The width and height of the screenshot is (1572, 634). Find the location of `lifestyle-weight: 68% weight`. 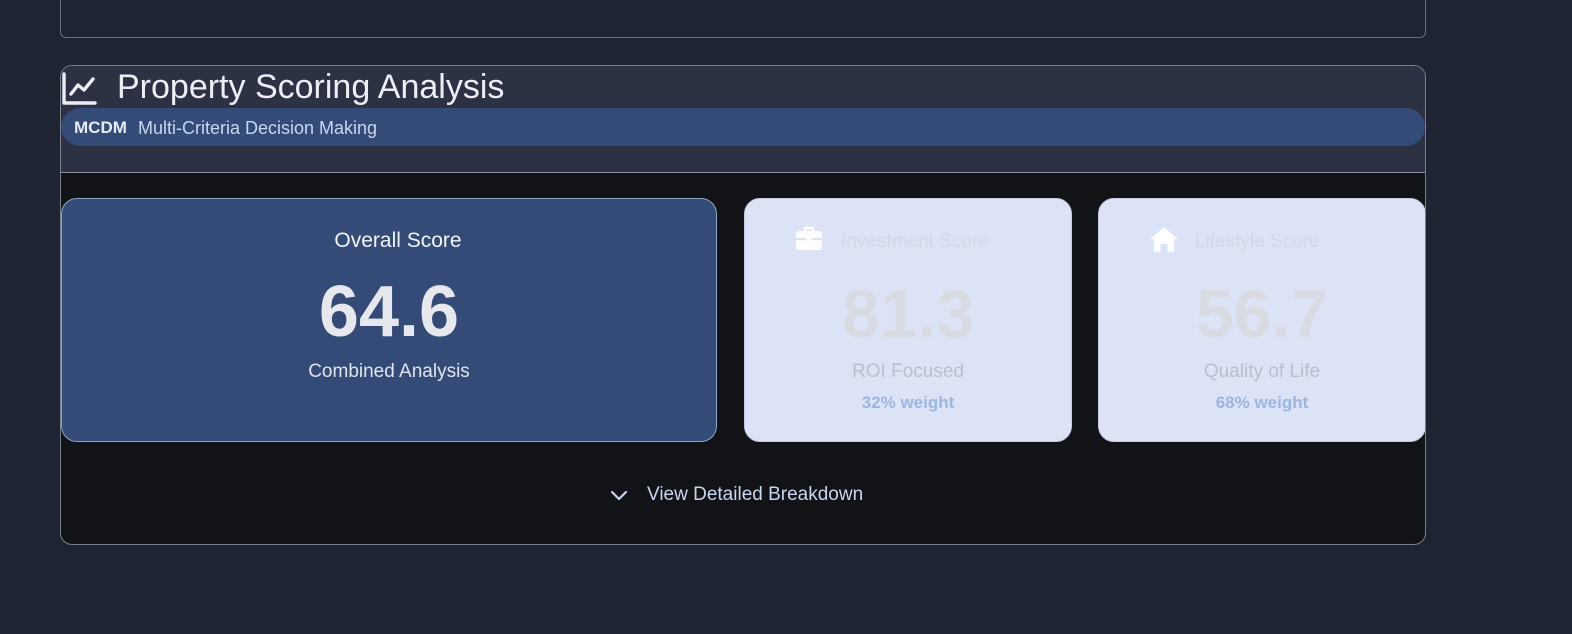

lifestyle-weight: 68% weight is located at coordinates (1262, 402).